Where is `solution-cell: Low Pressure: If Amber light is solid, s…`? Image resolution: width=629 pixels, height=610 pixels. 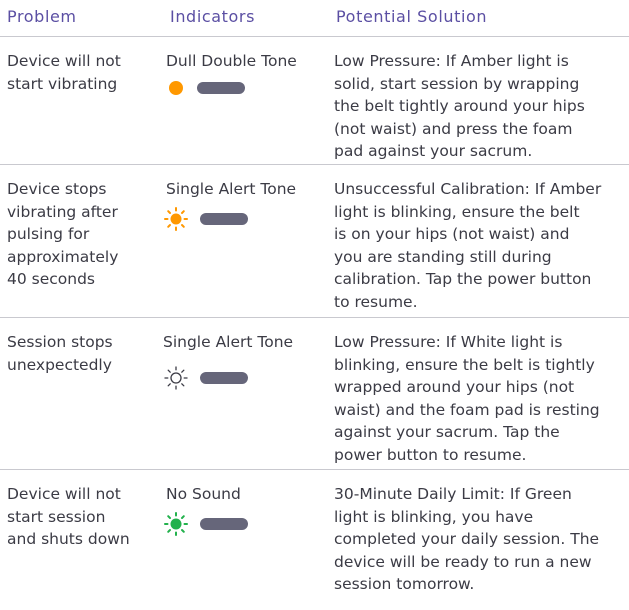 solution-cell: Low Pressure: If Amber light is solid, s… is located at coordinates (459, 106).